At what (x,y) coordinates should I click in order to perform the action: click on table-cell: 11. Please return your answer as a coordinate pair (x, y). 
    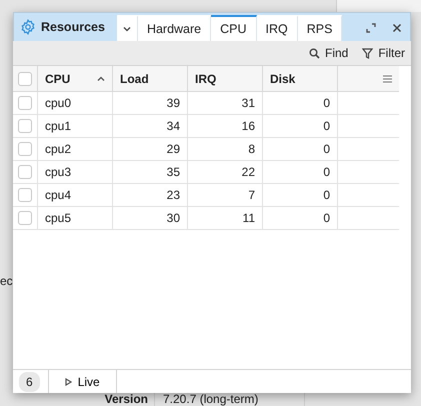
    Looking at the image, I should click on (225, 218).